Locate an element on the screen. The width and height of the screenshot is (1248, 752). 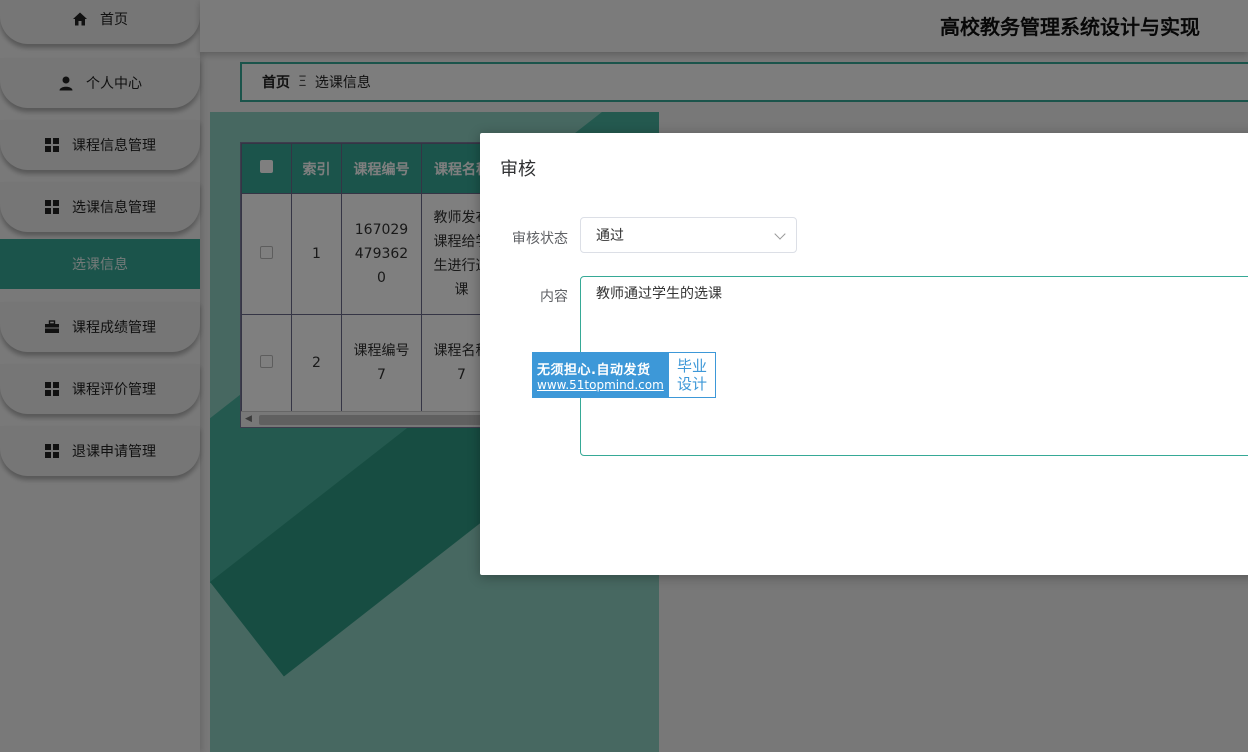
watermark-slogan: 无须担心.自动发货 is located at coordinates (594, 370).